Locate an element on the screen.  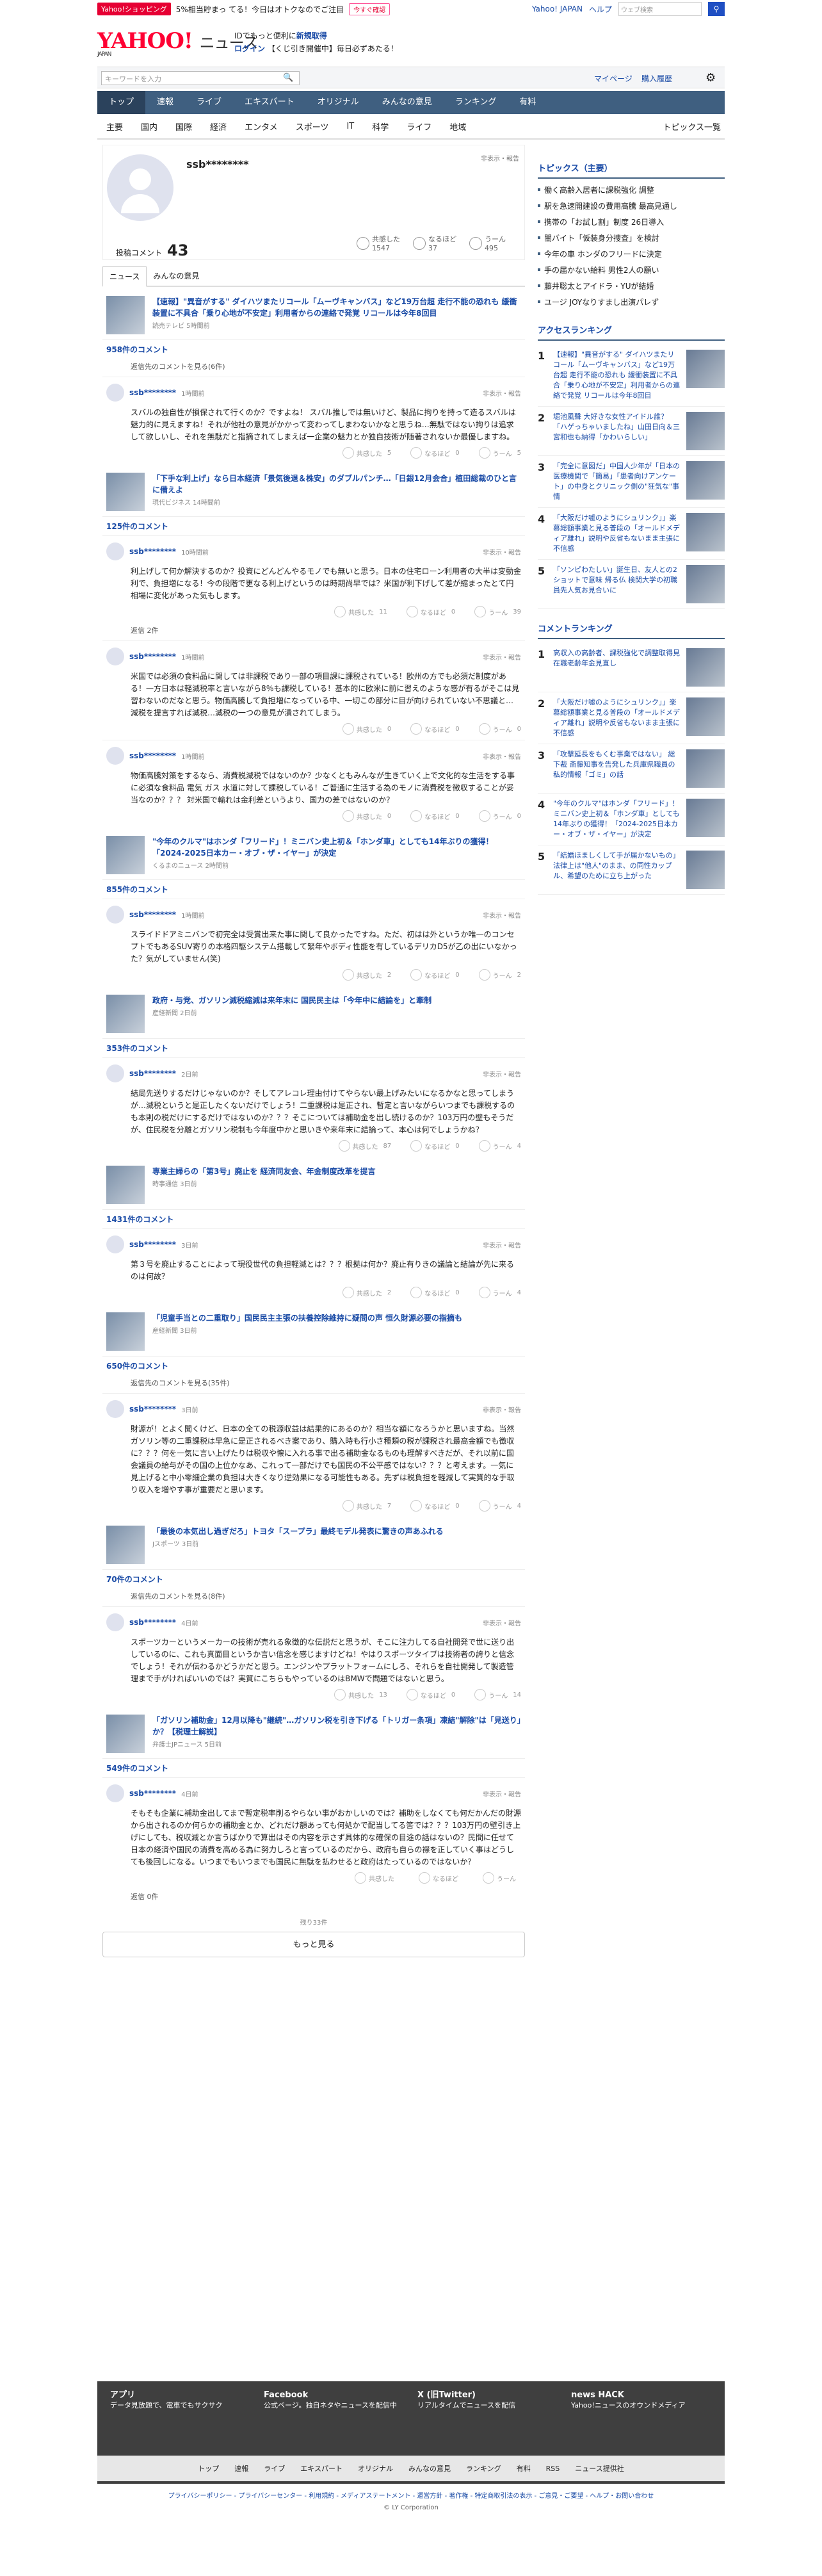
cat-main: 主要 is located at coordinates (114, 126).